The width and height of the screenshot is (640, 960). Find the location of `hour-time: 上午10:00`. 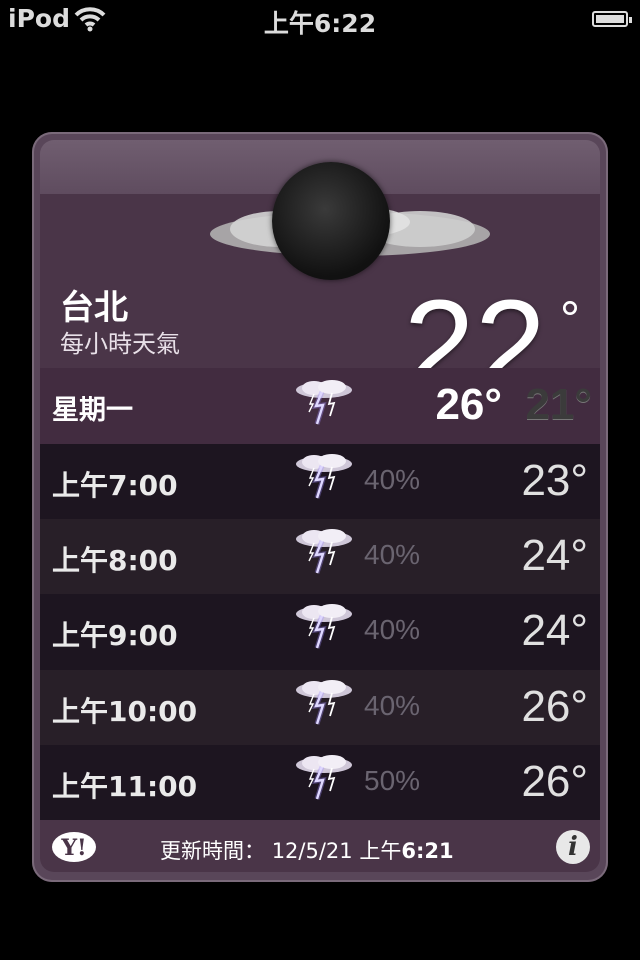

hour-time: 上午10:00 is located at coordinates (125, 711).